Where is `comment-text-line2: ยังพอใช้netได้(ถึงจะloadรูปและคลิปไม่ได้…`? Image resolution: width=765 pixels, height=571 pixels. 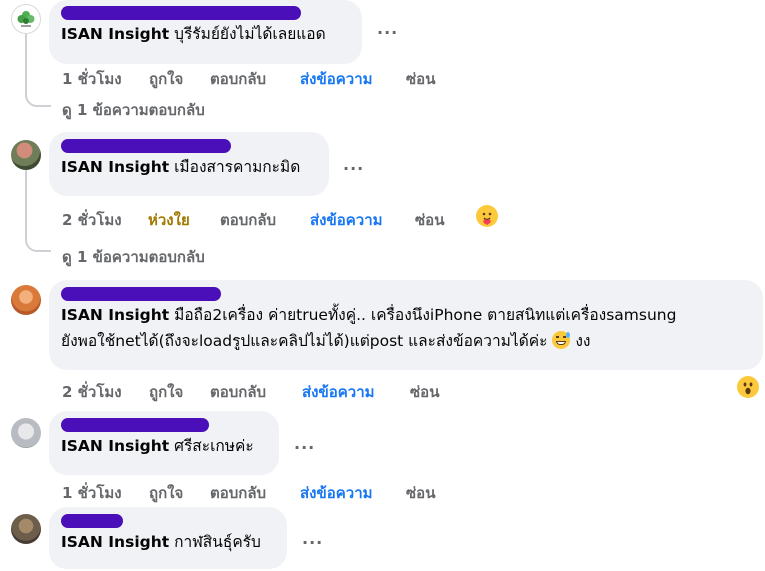
comment-text-line2: ยังพอใช้netได้(ถึงจะloadรูปและคลิปไม่ได้… is located at coordinates (326, 340).